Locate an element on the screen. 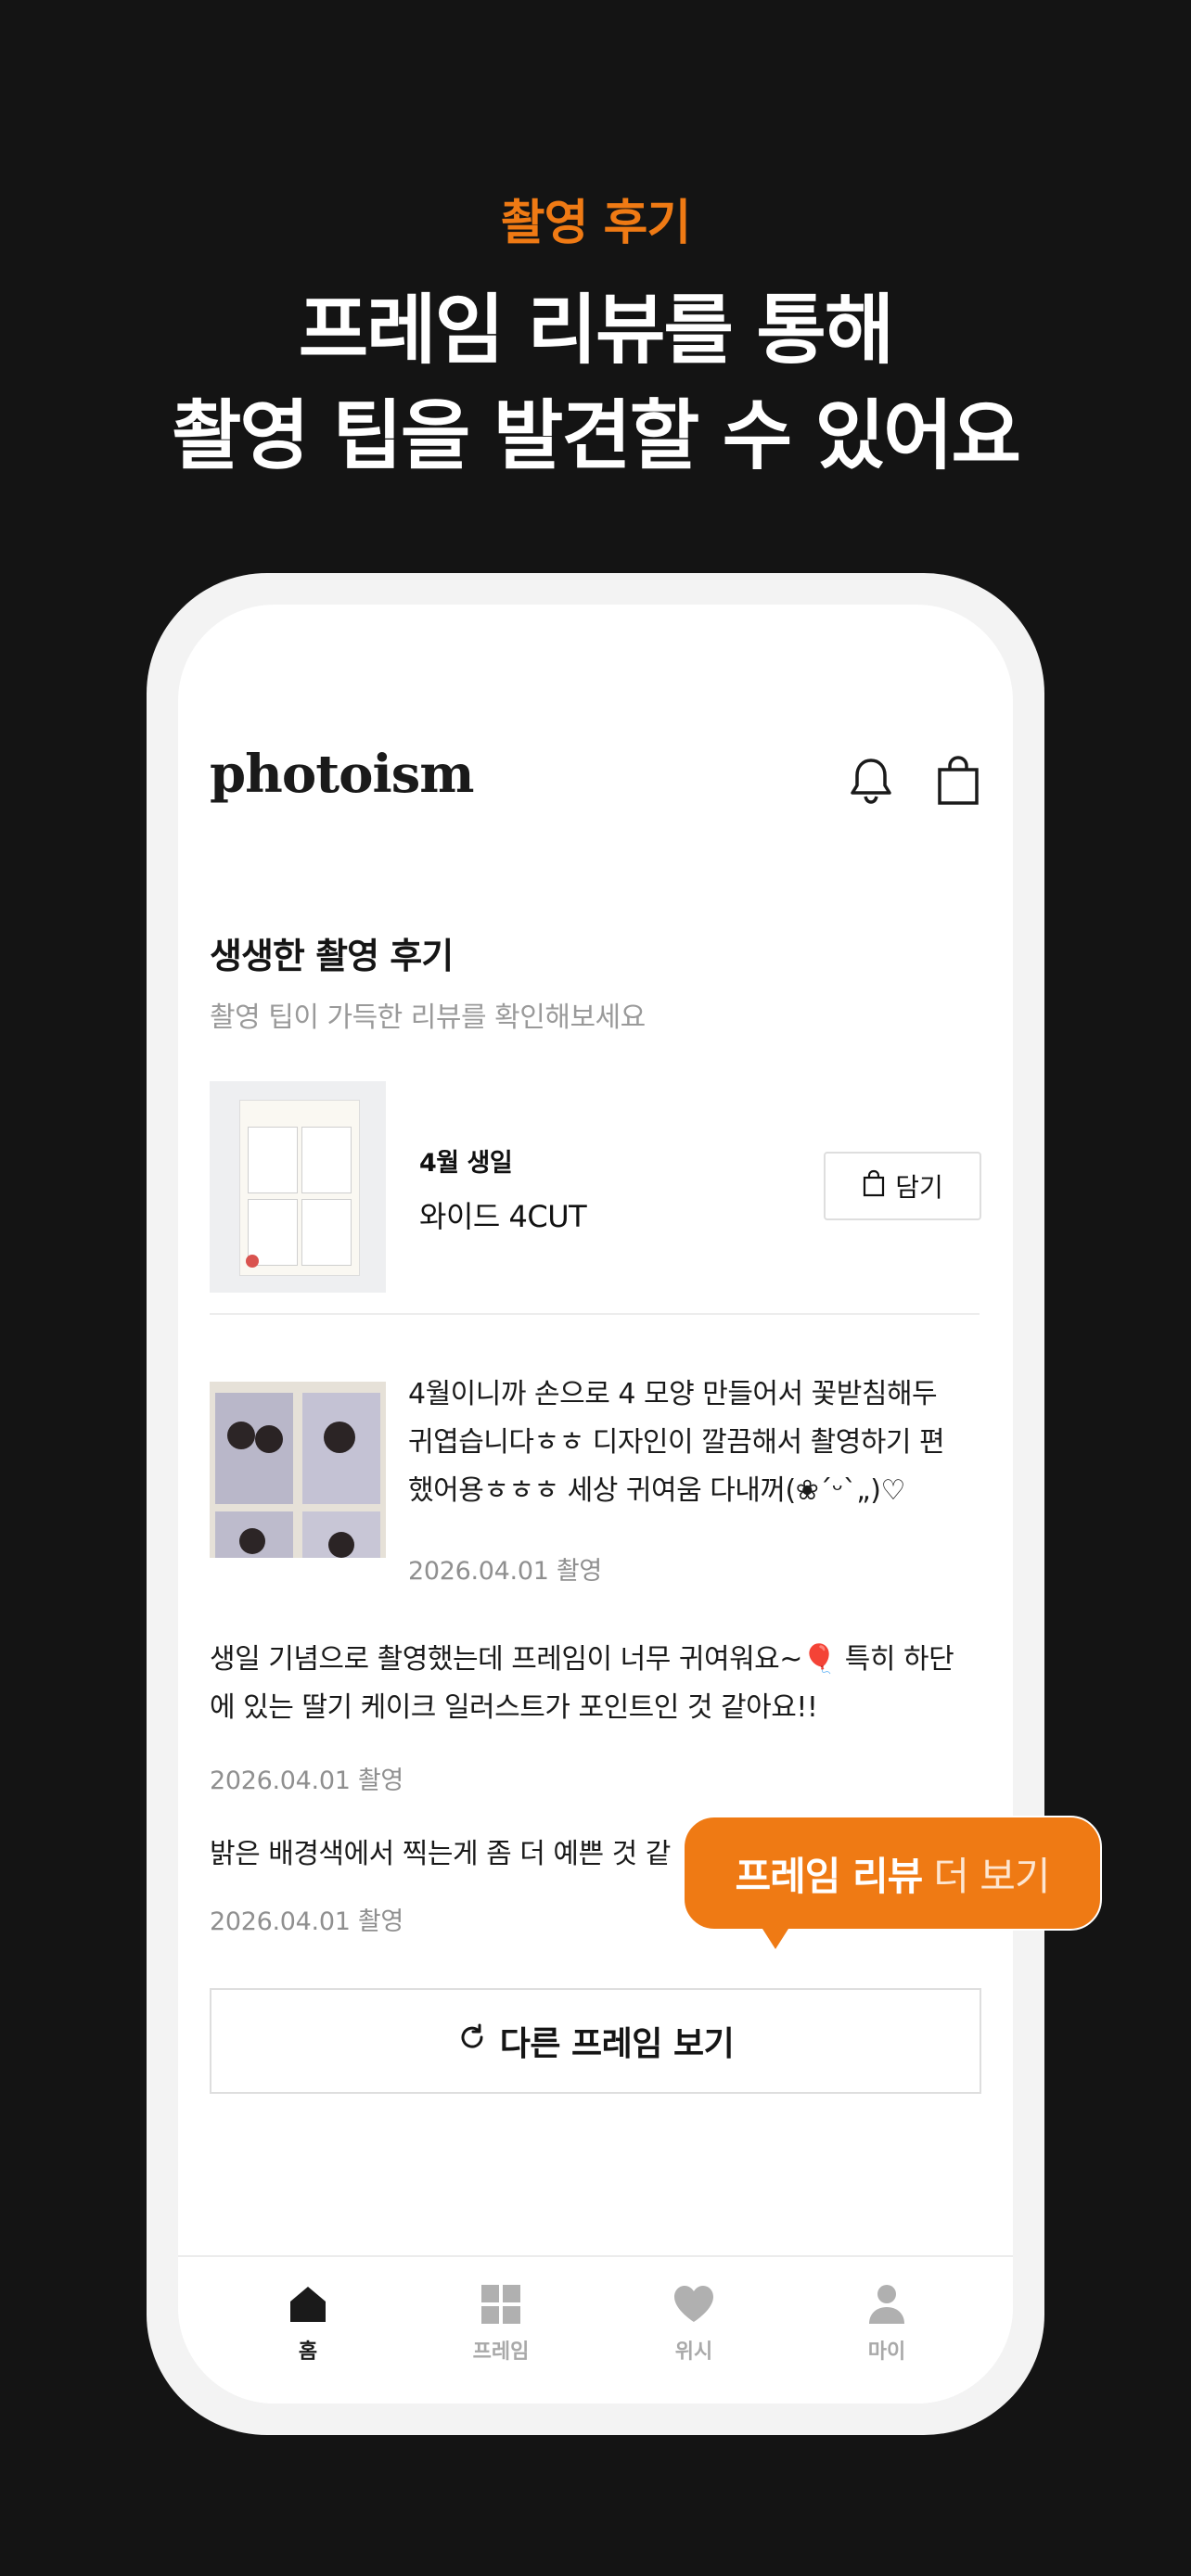 The height and width of the screenshot is (2576, 1191). bottom-tab-bar: 홈 프레임 위시 마이 is located at coordinates (595, 2329).